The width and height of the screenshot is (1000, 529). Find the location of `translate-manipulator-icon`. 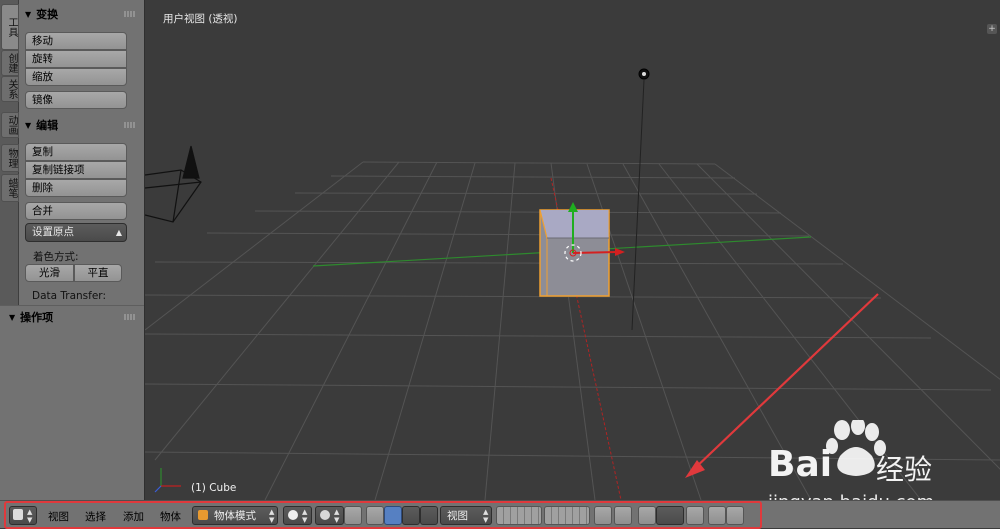

translate-manipulator-icon is located at coordinates (393, 515).